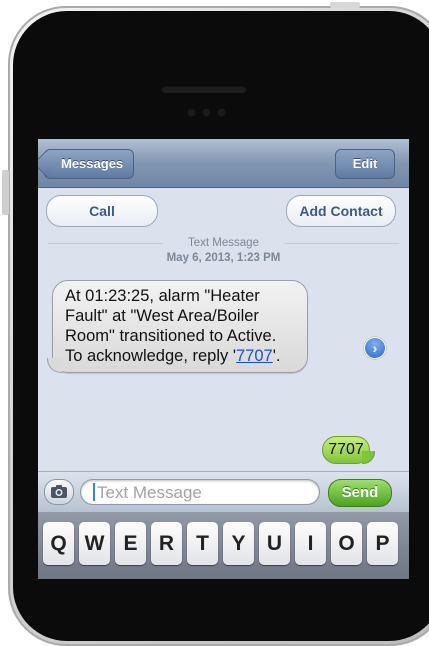 Image resolution: width=429 pixels, height=646 pixels. What do you see at coordinates (345, 5) in the screenshot?
I see `power-button` at bounding box center [345, 5].